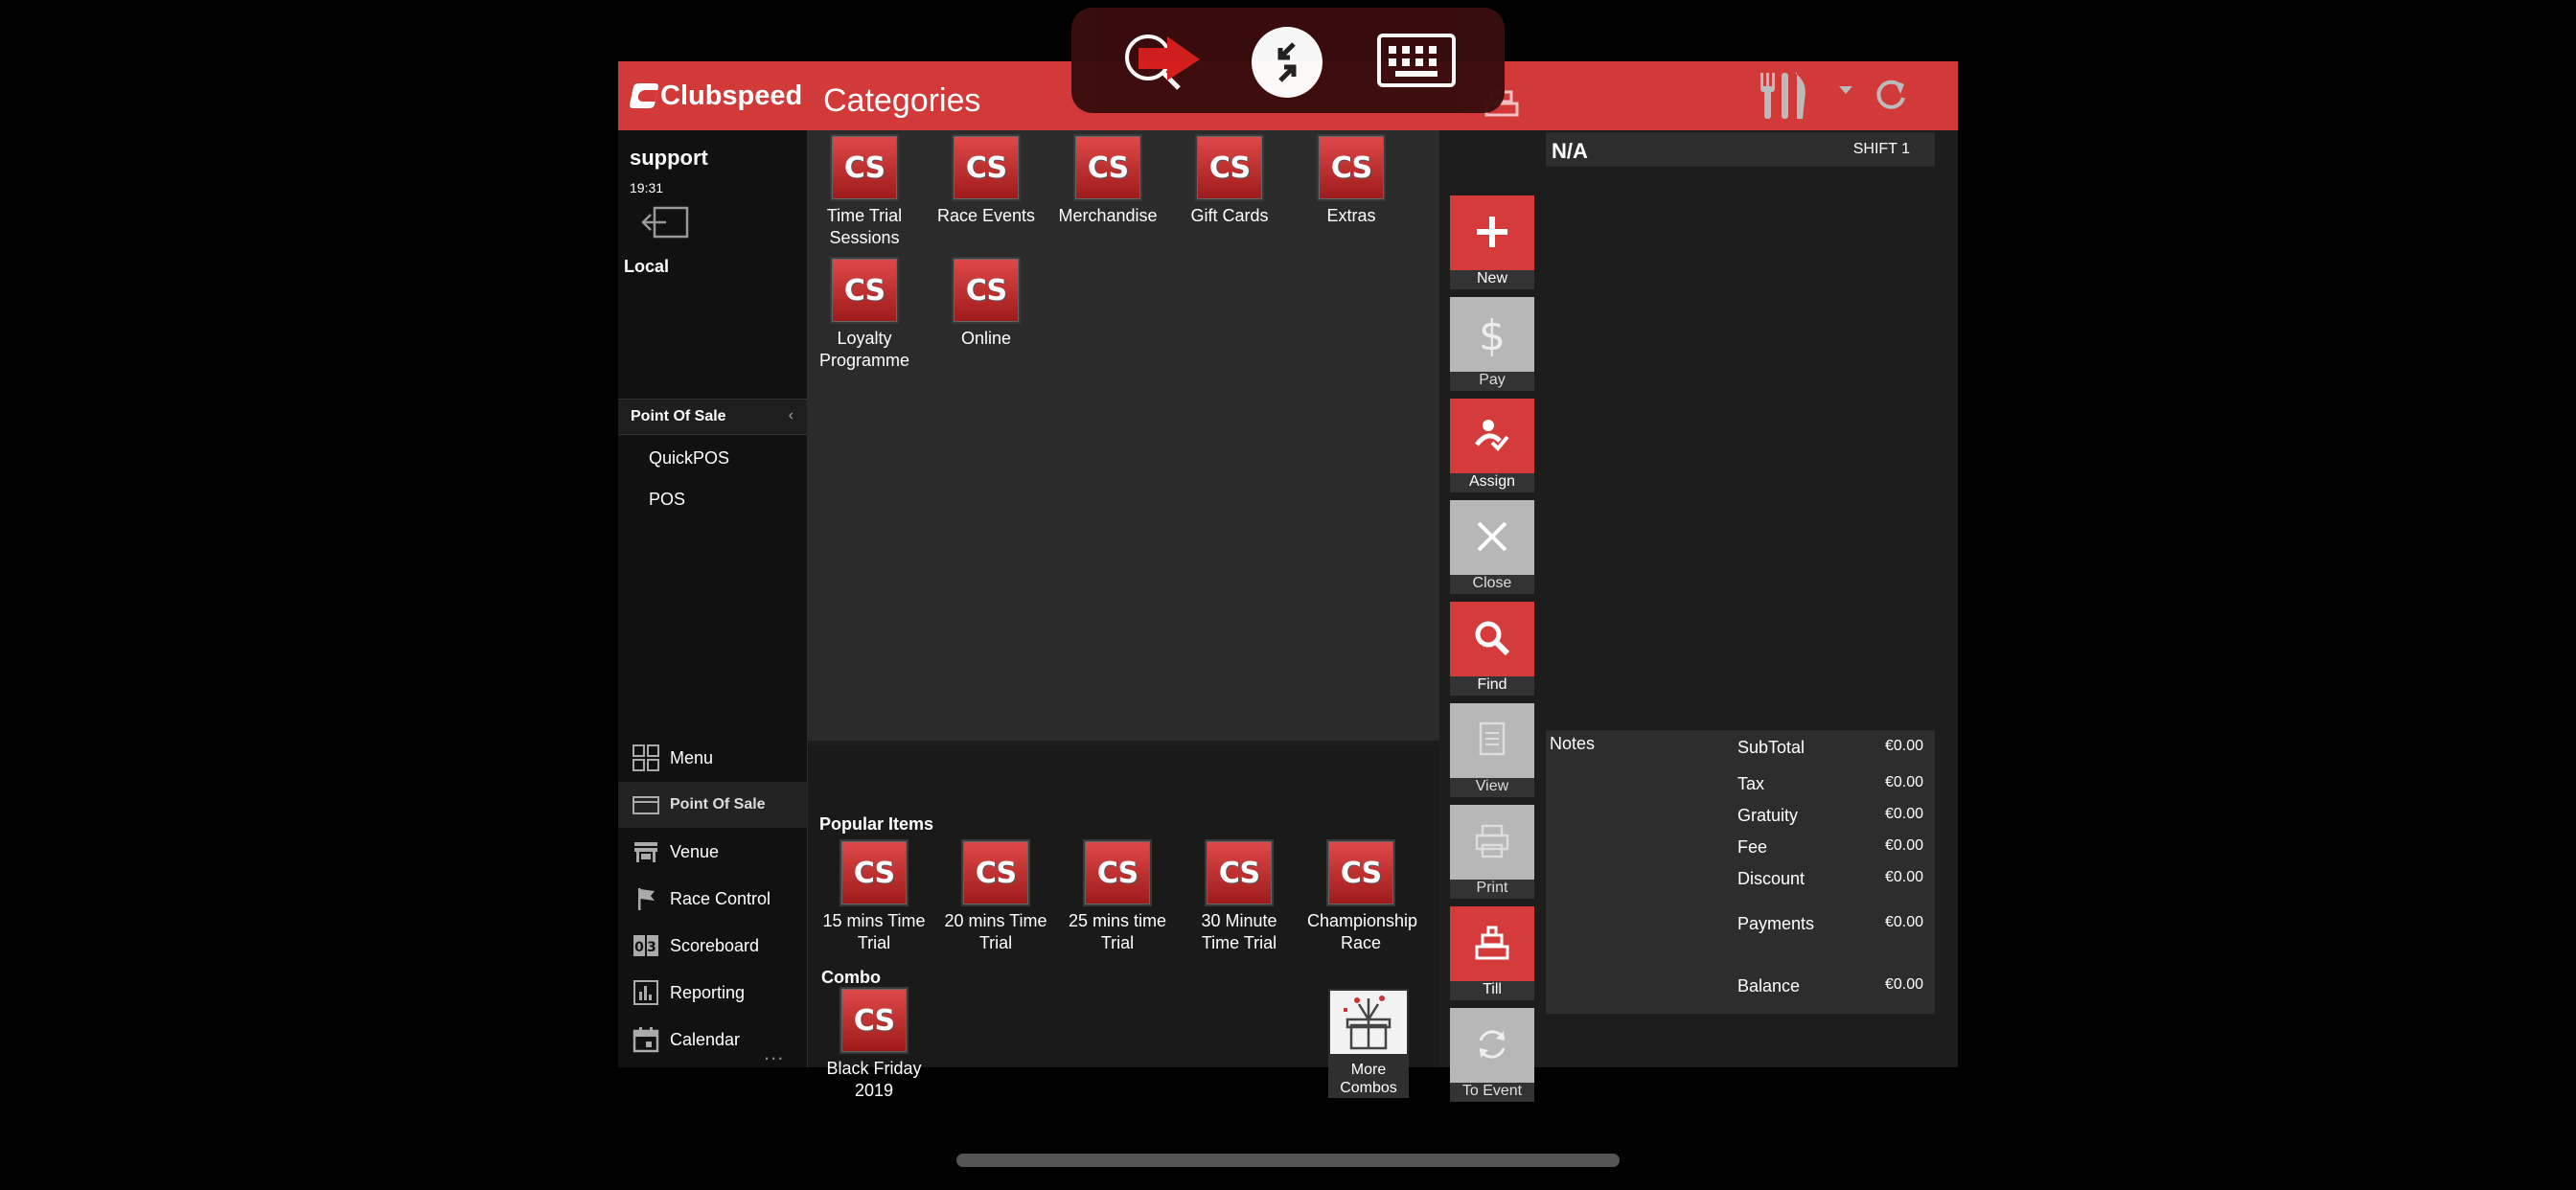  What do you see at coordinates (874, 932) in the screenshot?
I see `item-label: 15 mins Time Trial` at bounding box center [874, 932].